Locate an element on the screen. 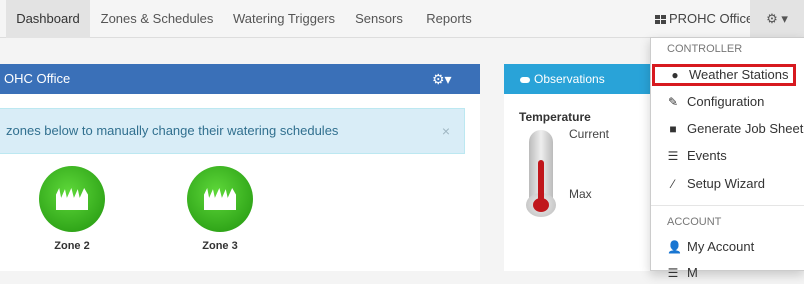 The image size is (804, 284). settings-menu-toggle: ⚙ ▾ is located at coordinates (777, 19).